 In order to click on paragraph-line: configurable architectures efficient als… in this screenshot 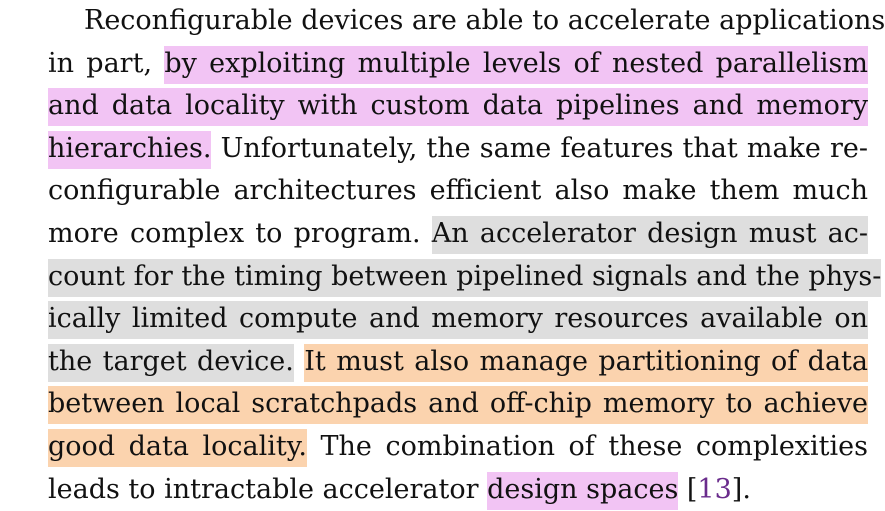, I will do `click(440, 191)`.